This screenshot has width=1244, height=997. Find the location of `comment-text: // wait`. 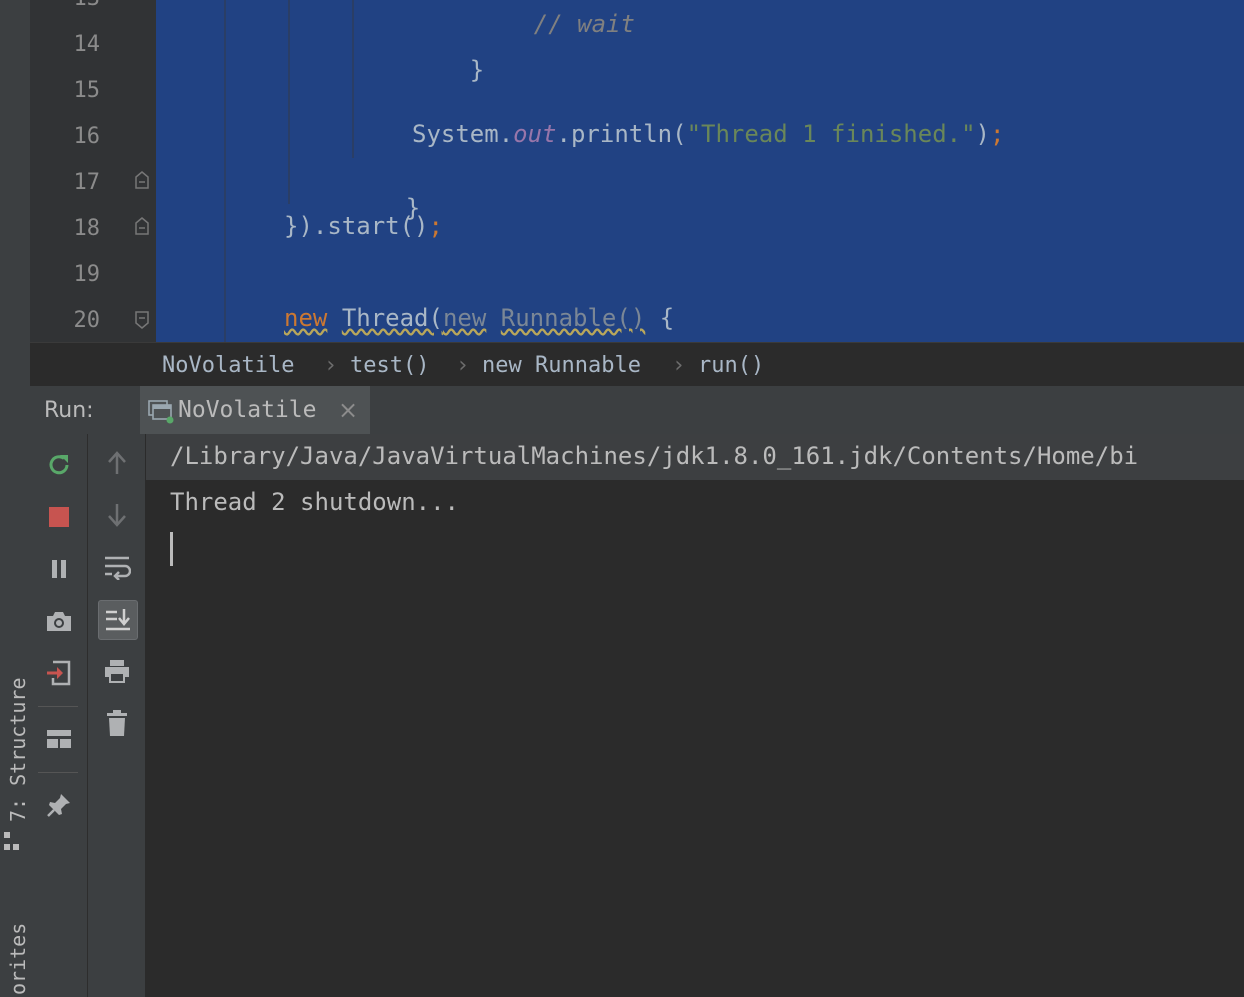

comment-text: // wait is located at coordinates (584, 24).